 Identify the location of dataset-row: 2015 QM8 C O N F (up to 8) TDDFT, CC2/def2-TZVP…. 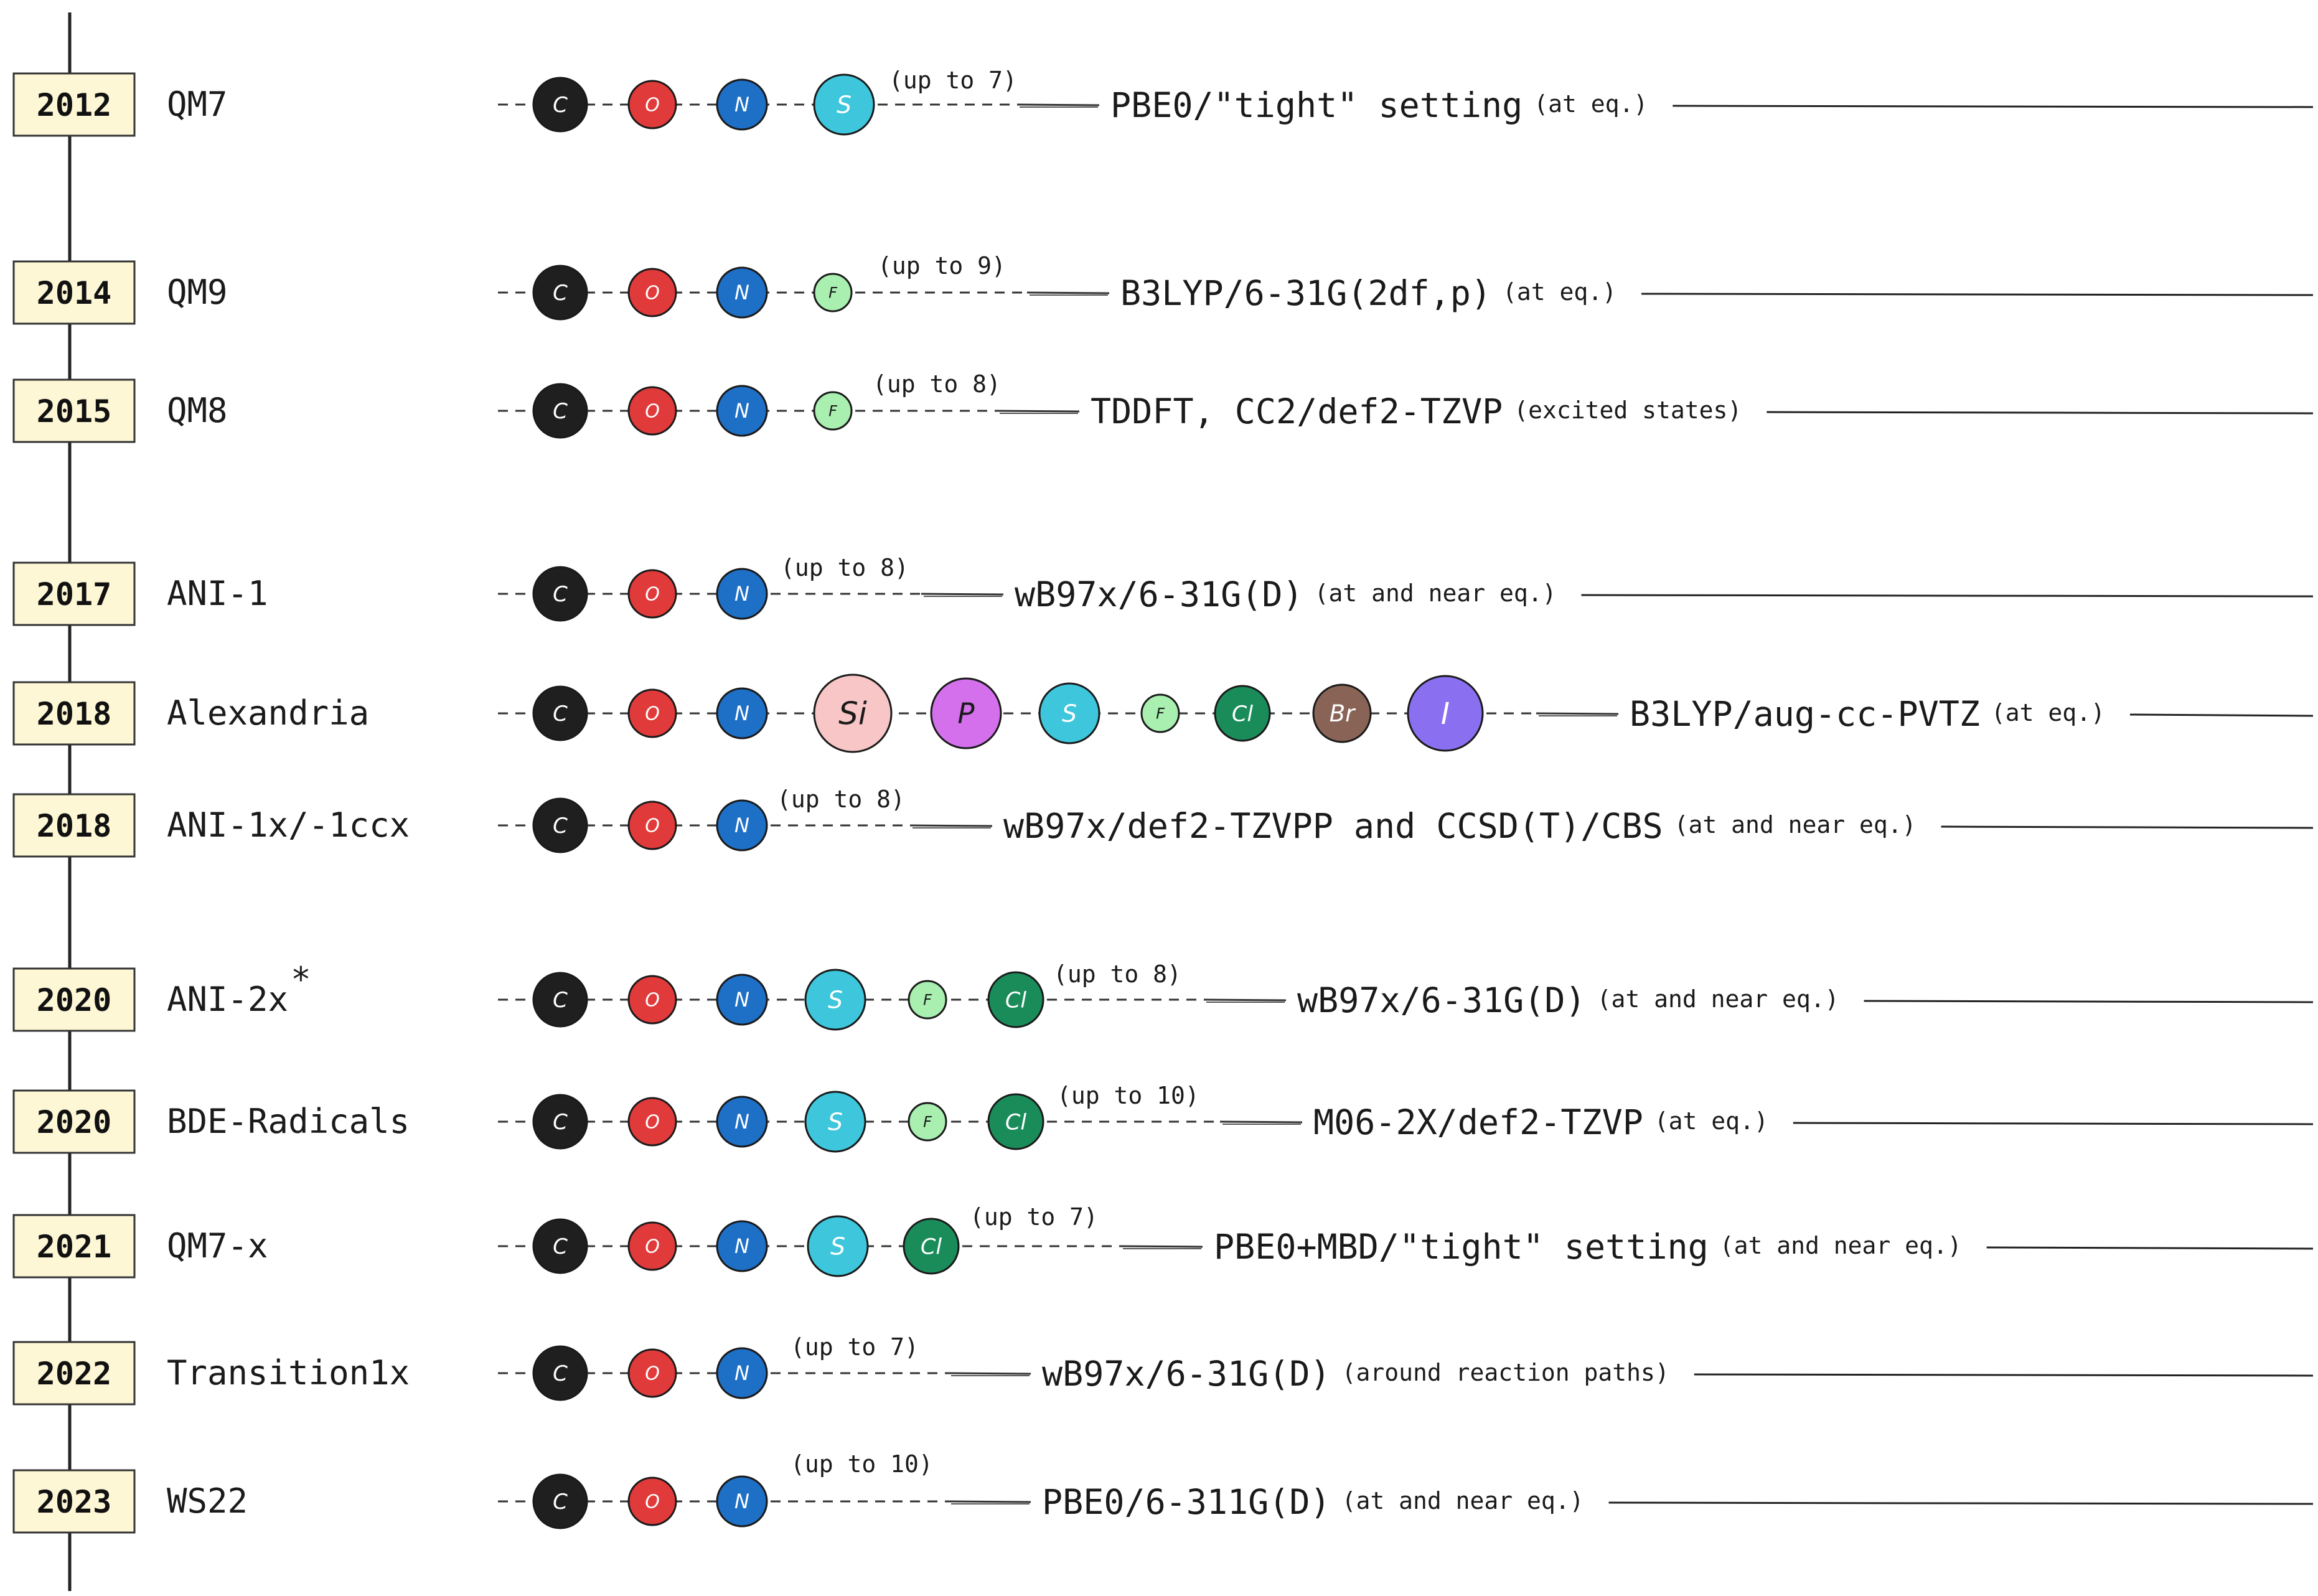
(1163, 406).